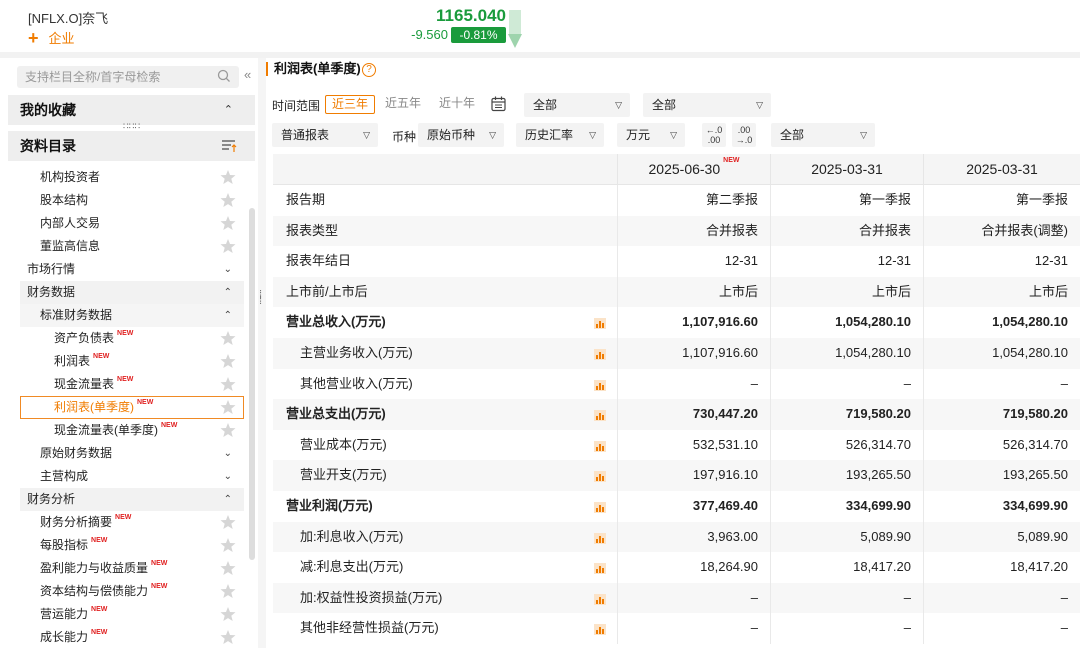 The width and height of the screenshot is (1080, 653). What do you see at coordinates (70, 177) in the screenshot?
I see `sidebar-item-label: 机构投资者` at bounding box center [70, 177].